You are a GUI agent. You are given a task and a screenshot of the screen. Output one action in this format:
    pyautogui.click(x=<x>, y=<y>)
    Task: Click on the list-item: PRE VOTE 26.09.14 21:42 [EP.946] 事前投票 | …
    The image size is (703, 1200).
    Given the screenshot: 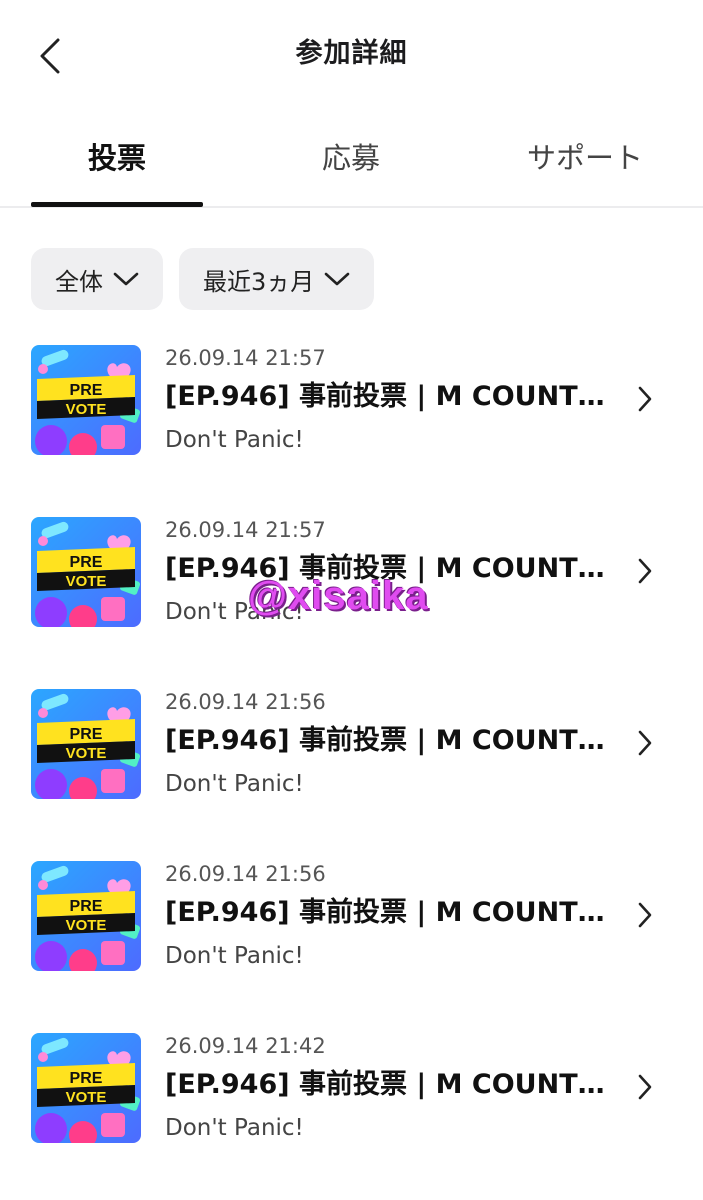 What is the action you would take?
    pyautogui.click(x=351, y=1093)
    